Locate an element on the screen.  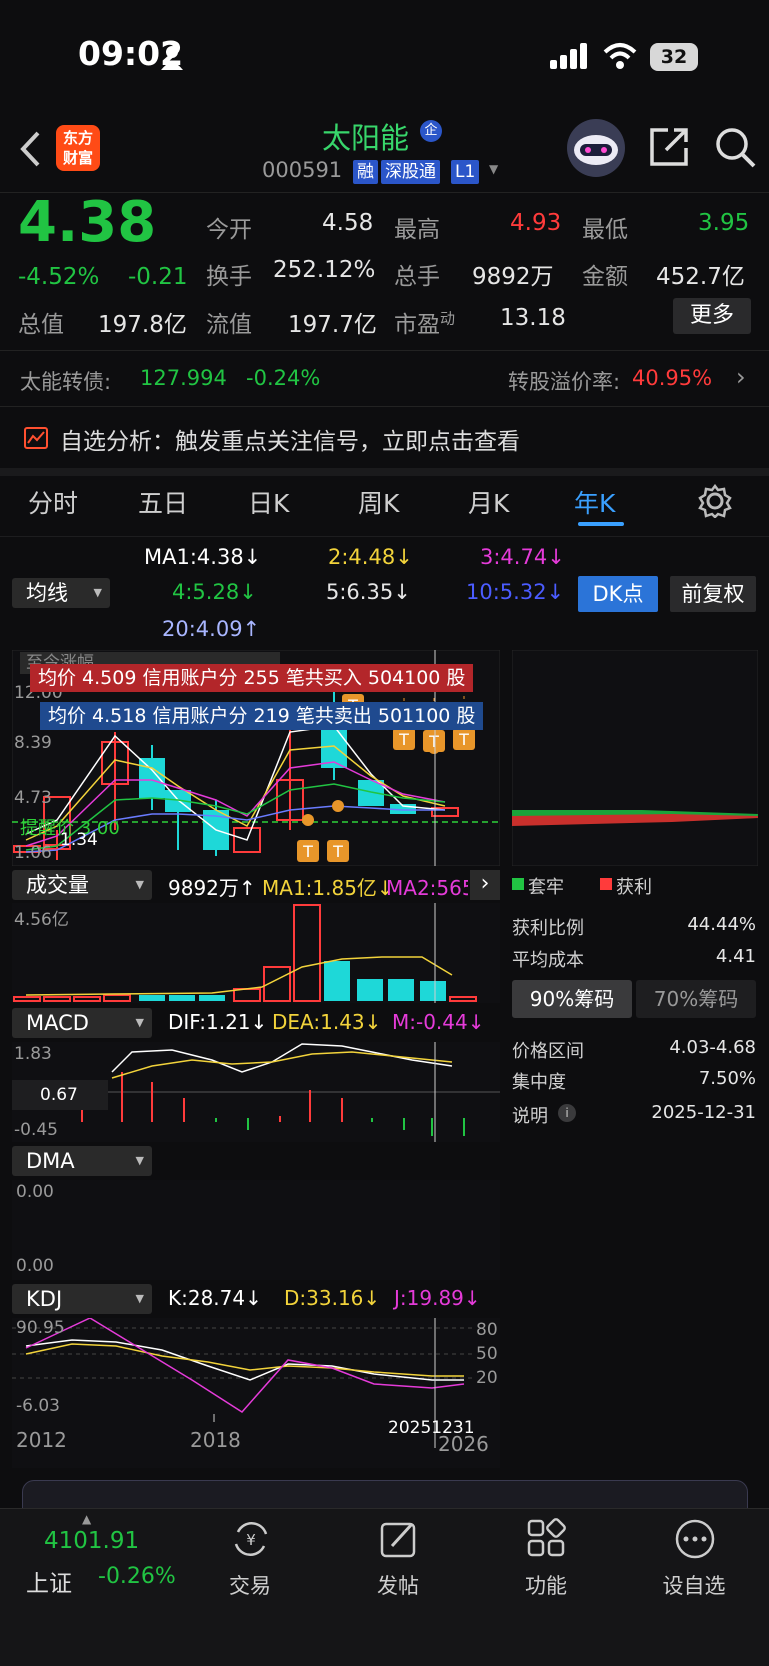
tag-level1: L1 is located at coordinates (465, 172).